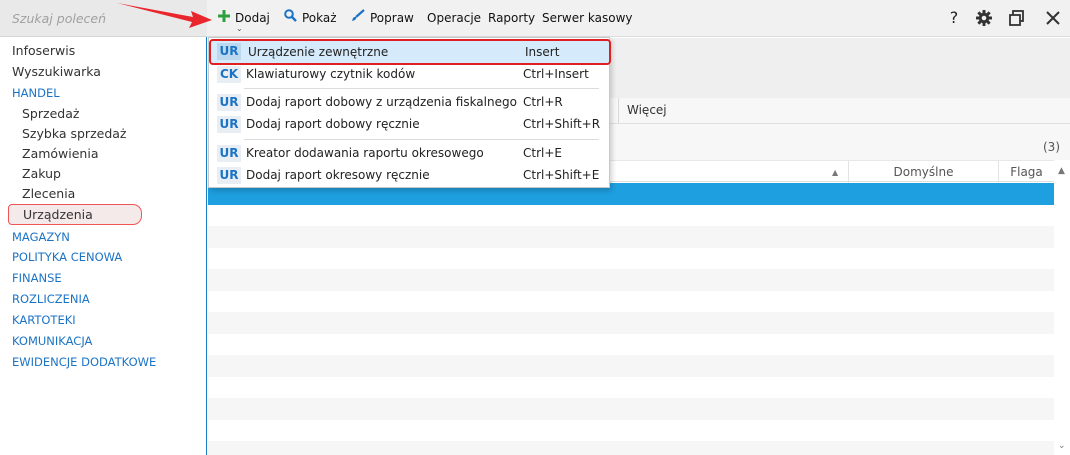  I want to click on cash-server-label: Serwer kasowy, so click(587, 18).